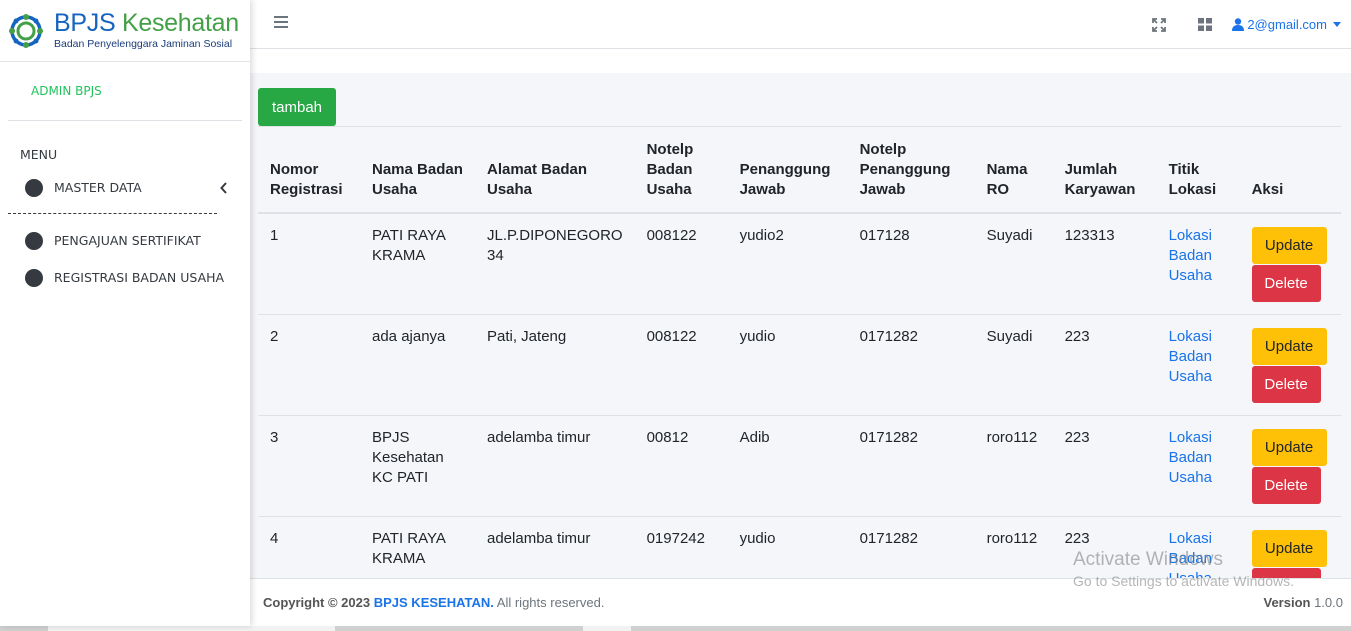 This screenshot has height=631, width=1351. I want to click on header-notelp-penanggung-jawab: Notelp Penanggung Jawab, so click(911, 170).